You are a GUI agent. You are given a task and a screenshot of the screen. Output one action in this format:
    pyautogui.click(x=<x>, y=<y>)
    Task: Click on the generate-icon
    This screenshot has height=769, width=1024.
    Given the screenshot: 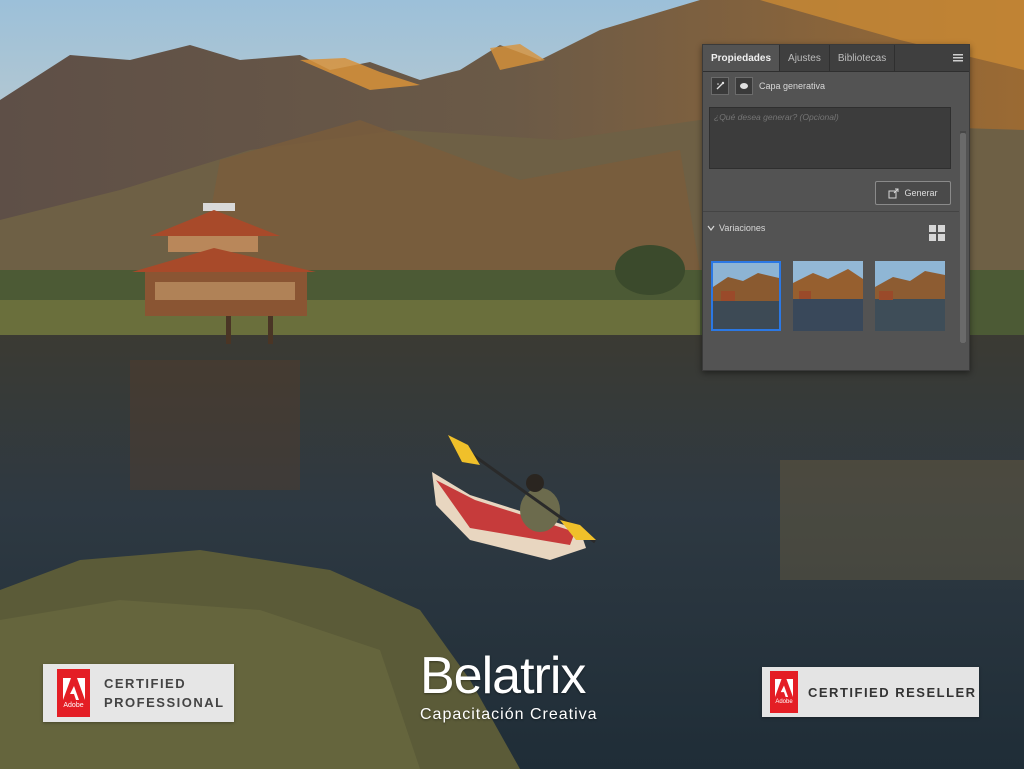 What is the action you would take?
    pyautogui.click(x=893, y=193)
    